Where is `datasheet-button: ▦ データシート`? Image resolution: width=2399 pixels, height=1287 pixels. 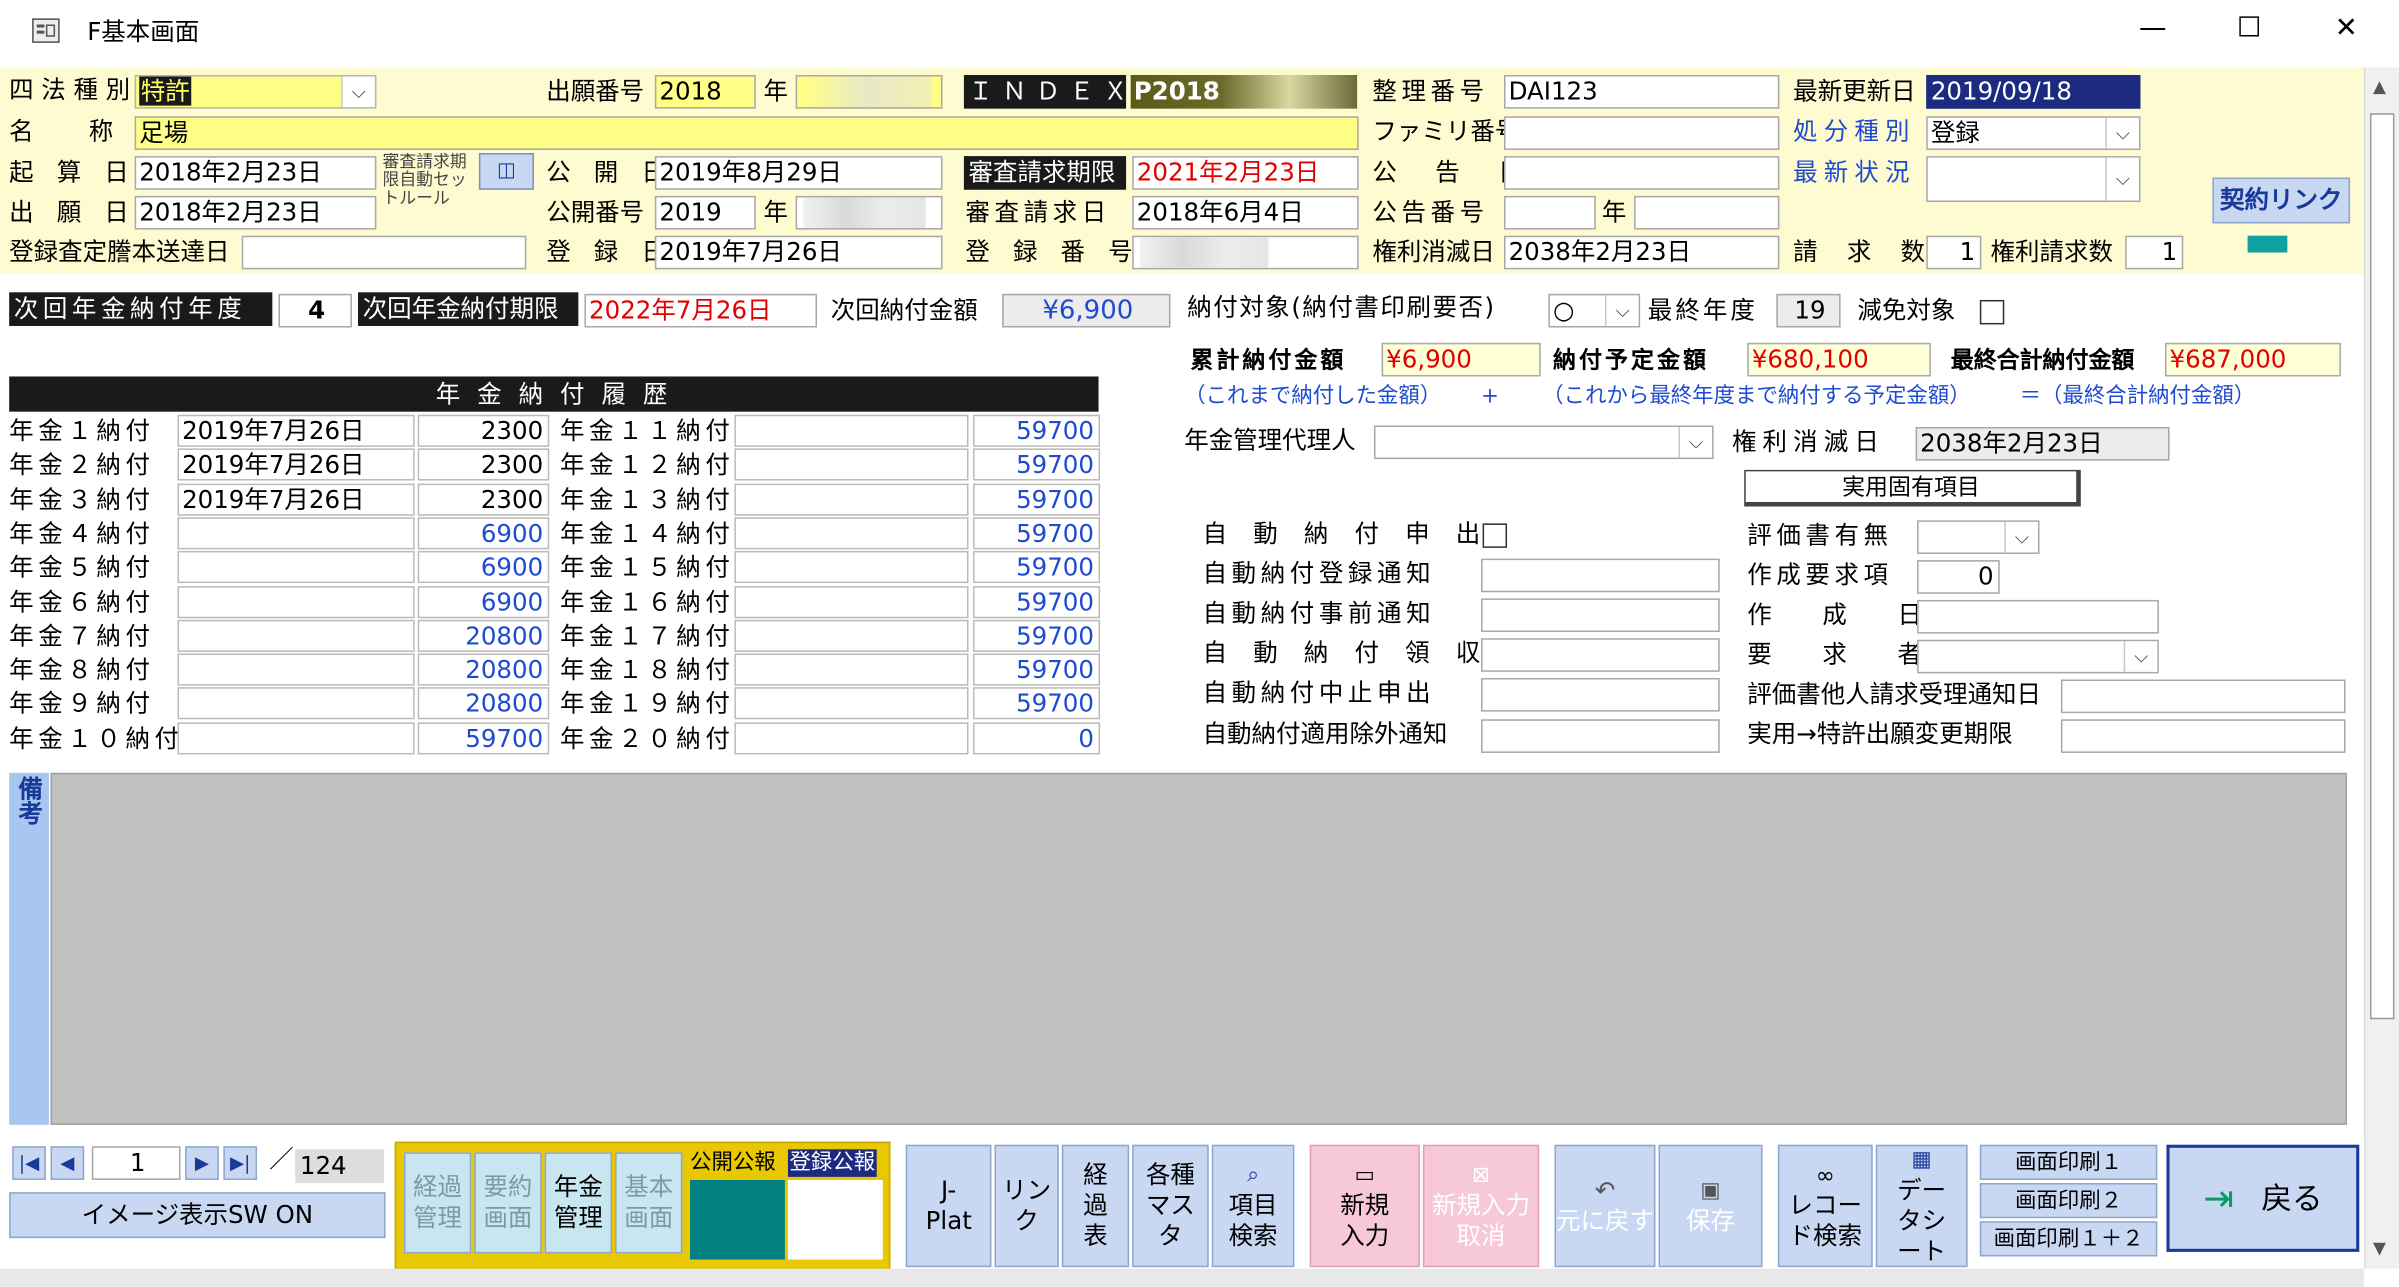
datasheet-button: ▦ データシート is located at coordinates (1921, 1206).